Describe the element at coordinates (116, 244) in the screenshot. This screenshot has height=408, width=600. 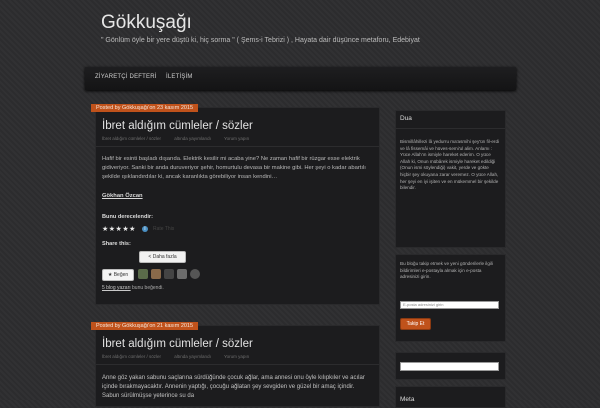
I see `share-label: Share this:` at that location.